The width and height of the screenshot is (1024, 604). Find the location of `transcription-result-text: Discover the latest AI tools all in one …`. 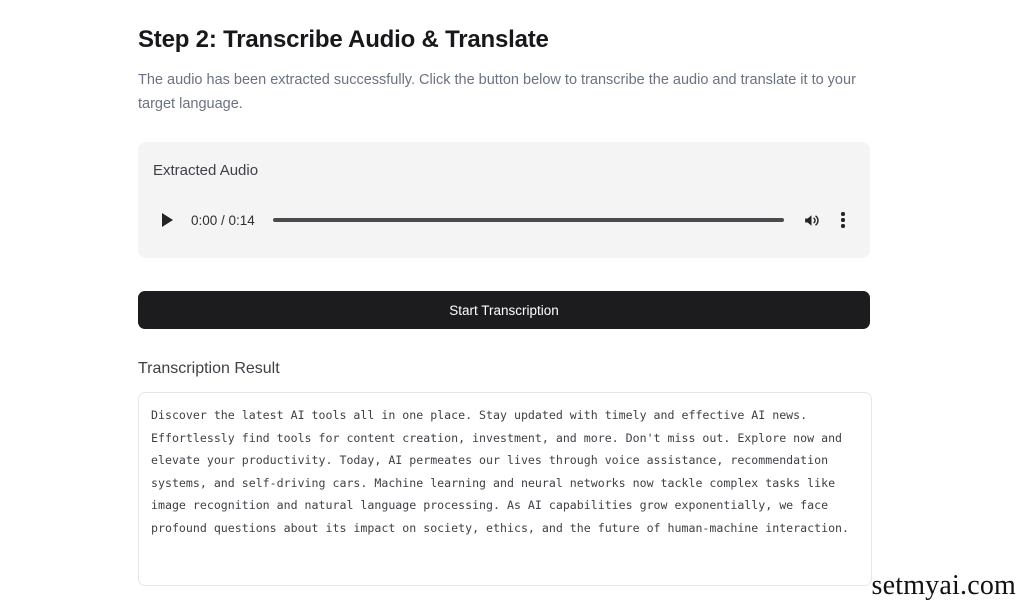

transcription-result-text: Discover the latest AI tools all in one … is located at coordinates (500, 471).